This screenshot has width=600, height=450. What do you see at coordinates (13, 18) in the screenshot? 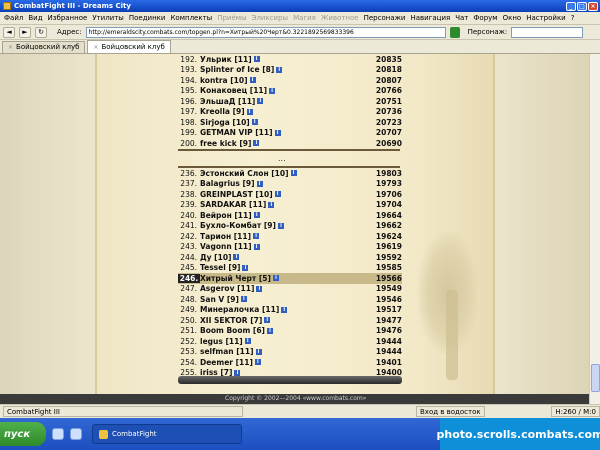
I see `menu-file: Файл` at bounding box center [13, 18].